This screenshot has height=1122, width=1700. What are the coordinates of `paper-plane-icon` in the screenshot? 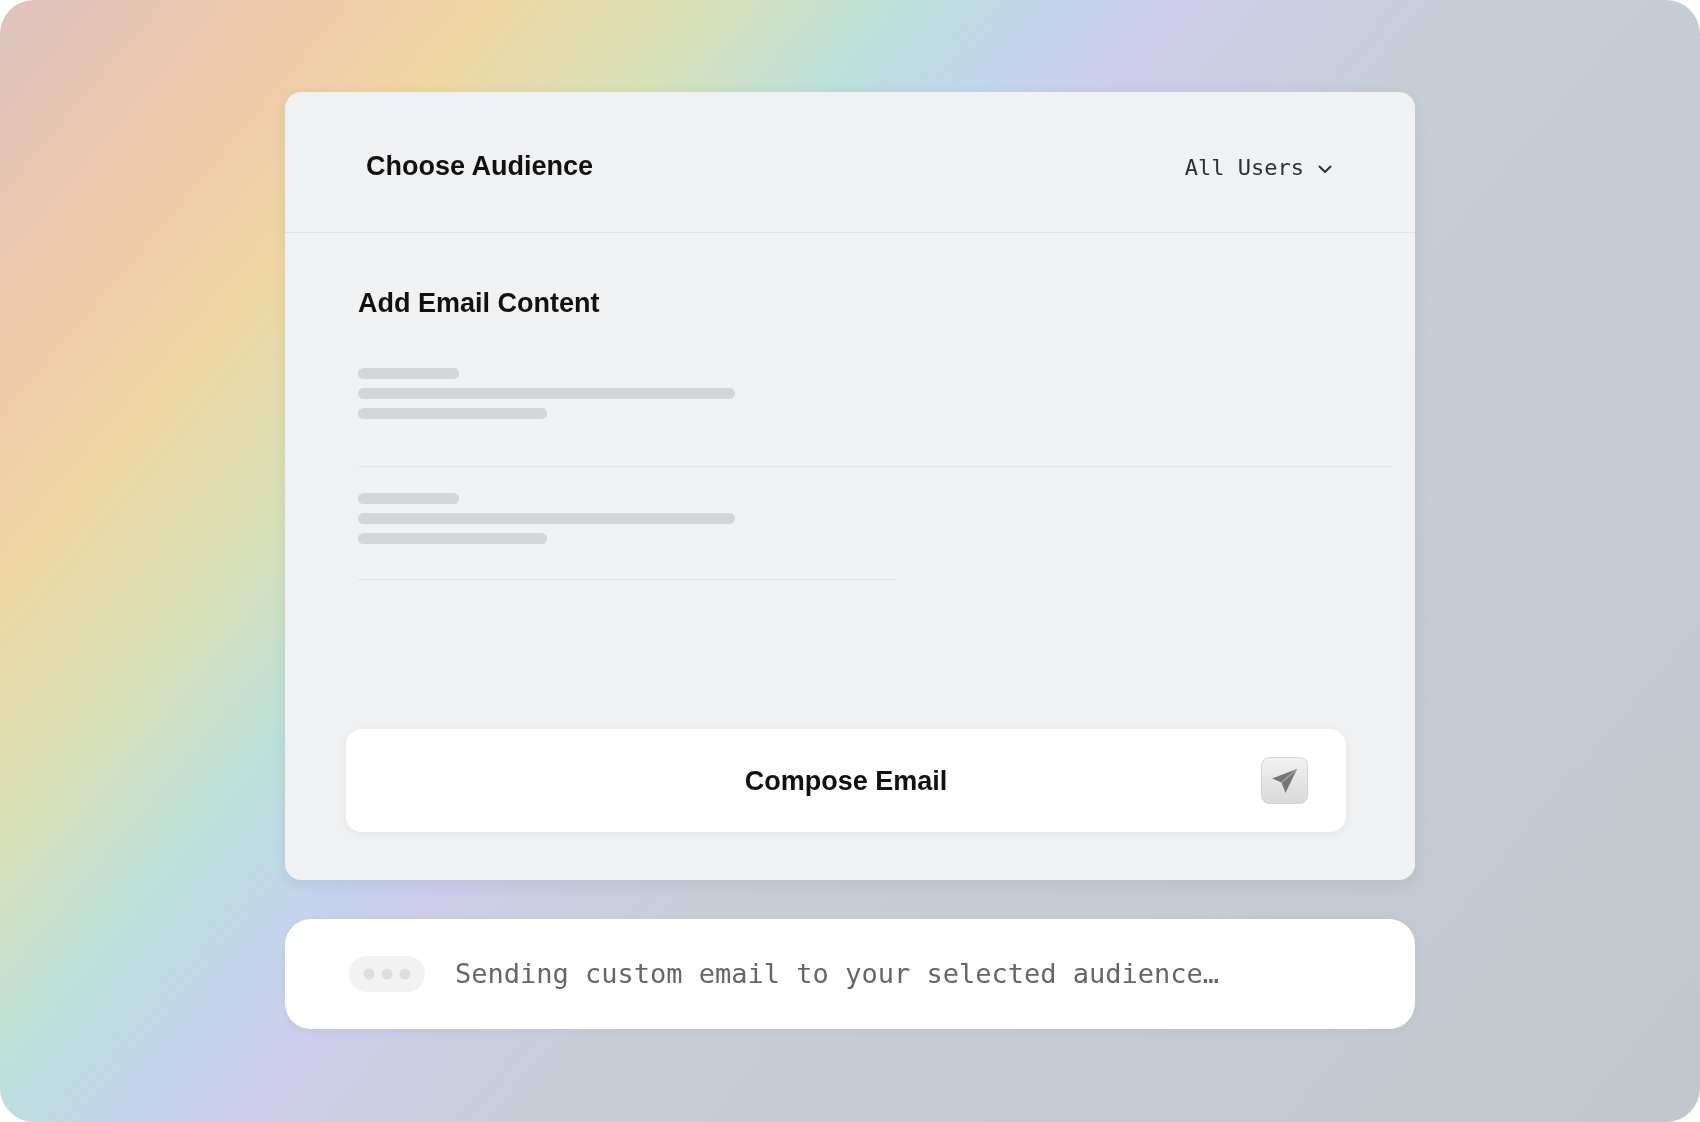 It's located at (1284, 780).